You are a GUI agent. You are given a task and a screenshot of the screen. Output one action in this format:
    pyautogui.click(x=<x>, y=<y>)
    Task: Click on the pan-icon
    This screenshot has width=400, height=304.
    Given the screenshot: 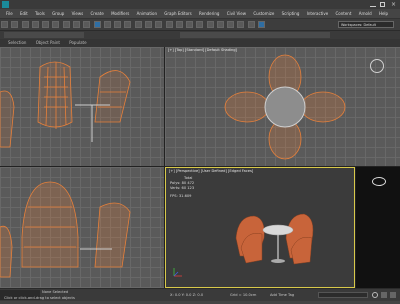 What is the action you would take?
    pyautogui.click(x=384, y=295)
    